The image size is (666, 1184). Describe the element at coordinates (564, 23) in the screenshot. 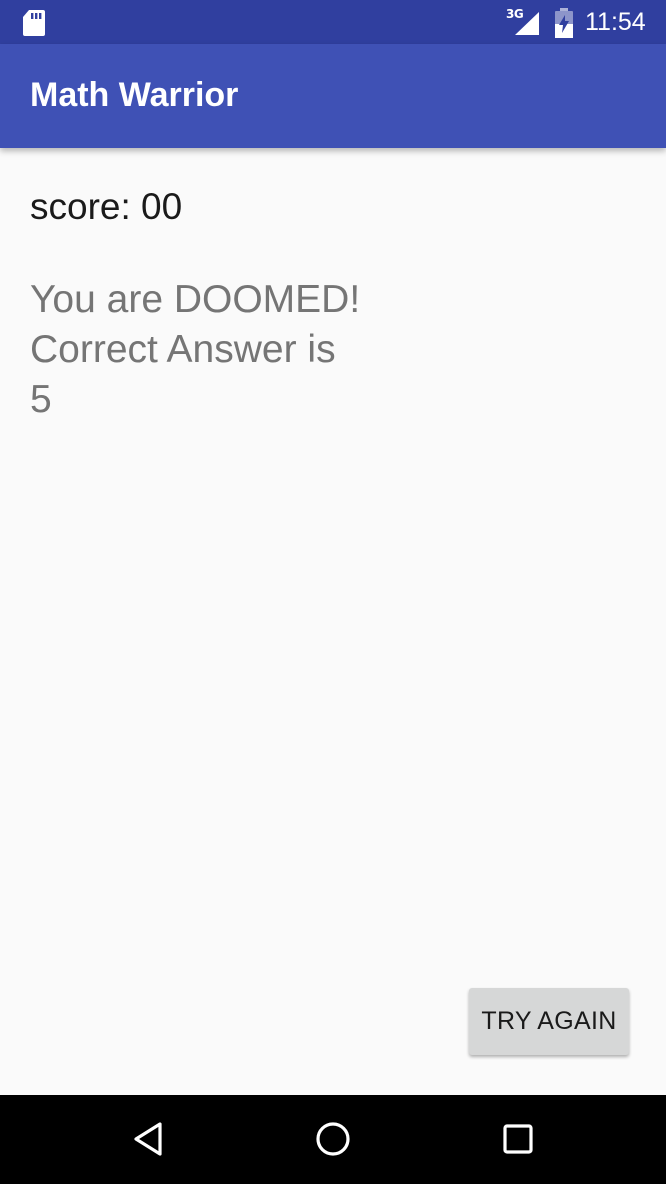

I see `battery-icon` at that location.